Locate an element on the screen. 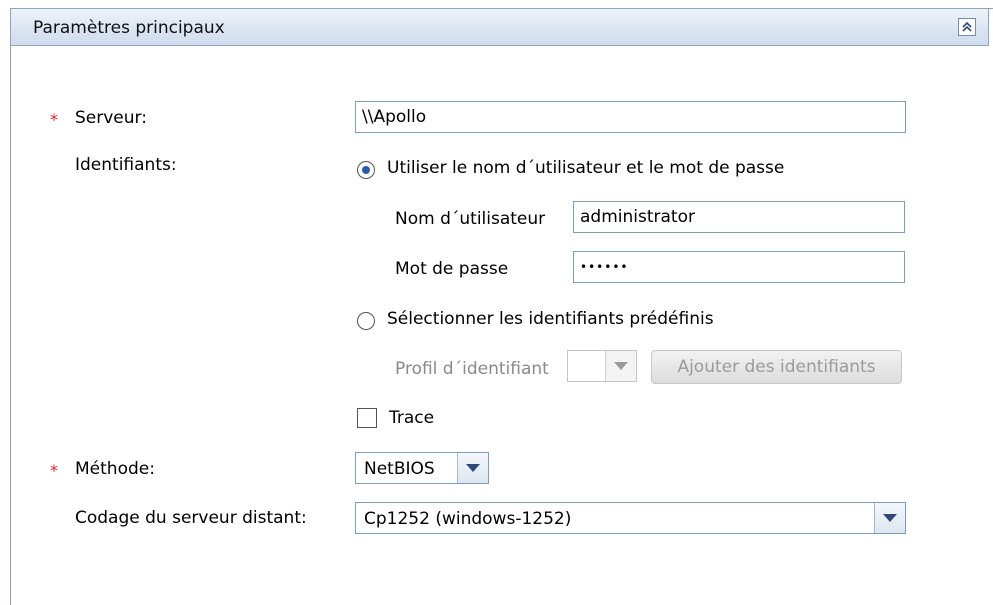 This screenshot has width=993, height=605. server-input is located at coordinates (630, 117).